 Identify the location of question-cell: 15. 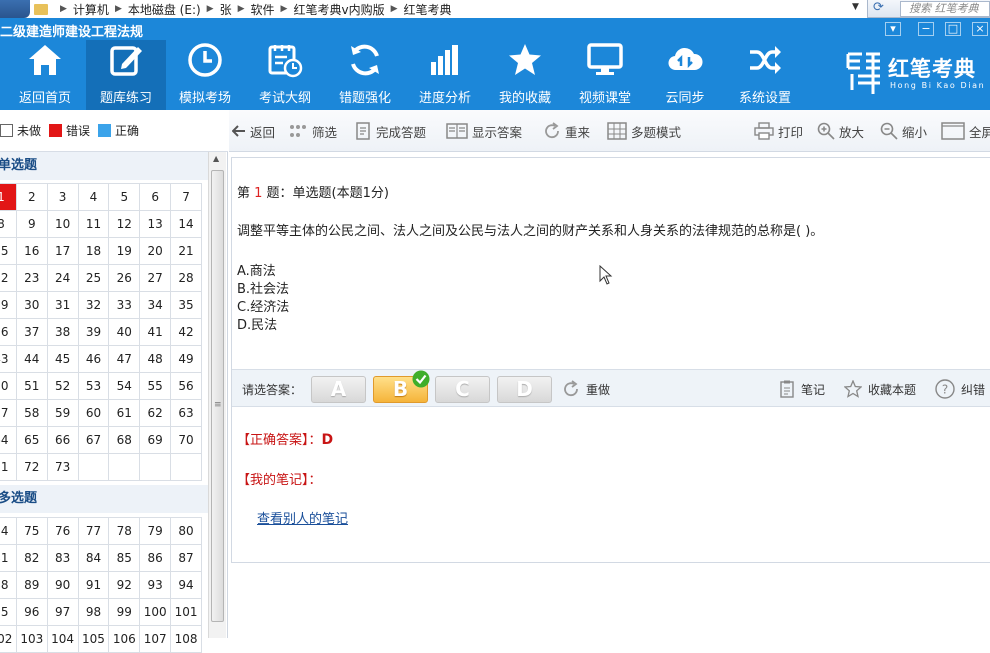
(8, 251).